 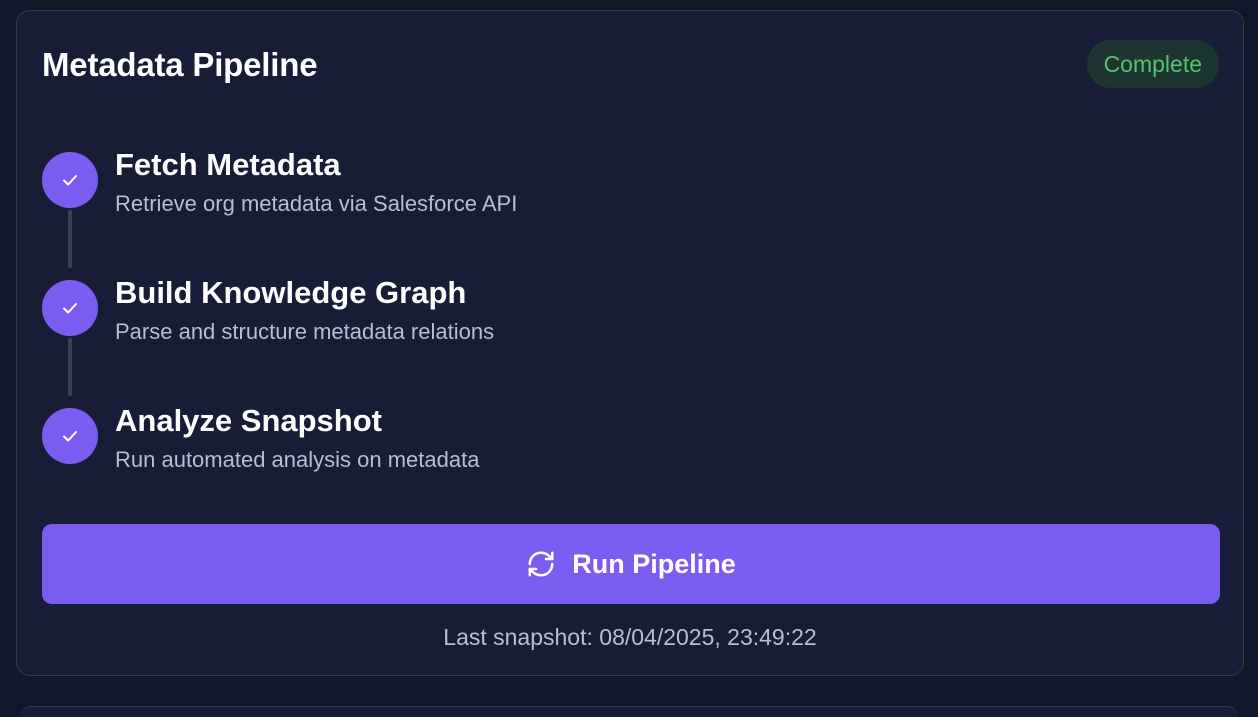 What do you see at coordinates (228, 164) in the screenshot?
I see `step-title: Fetch Metadata` at bounding box center [228, 164].